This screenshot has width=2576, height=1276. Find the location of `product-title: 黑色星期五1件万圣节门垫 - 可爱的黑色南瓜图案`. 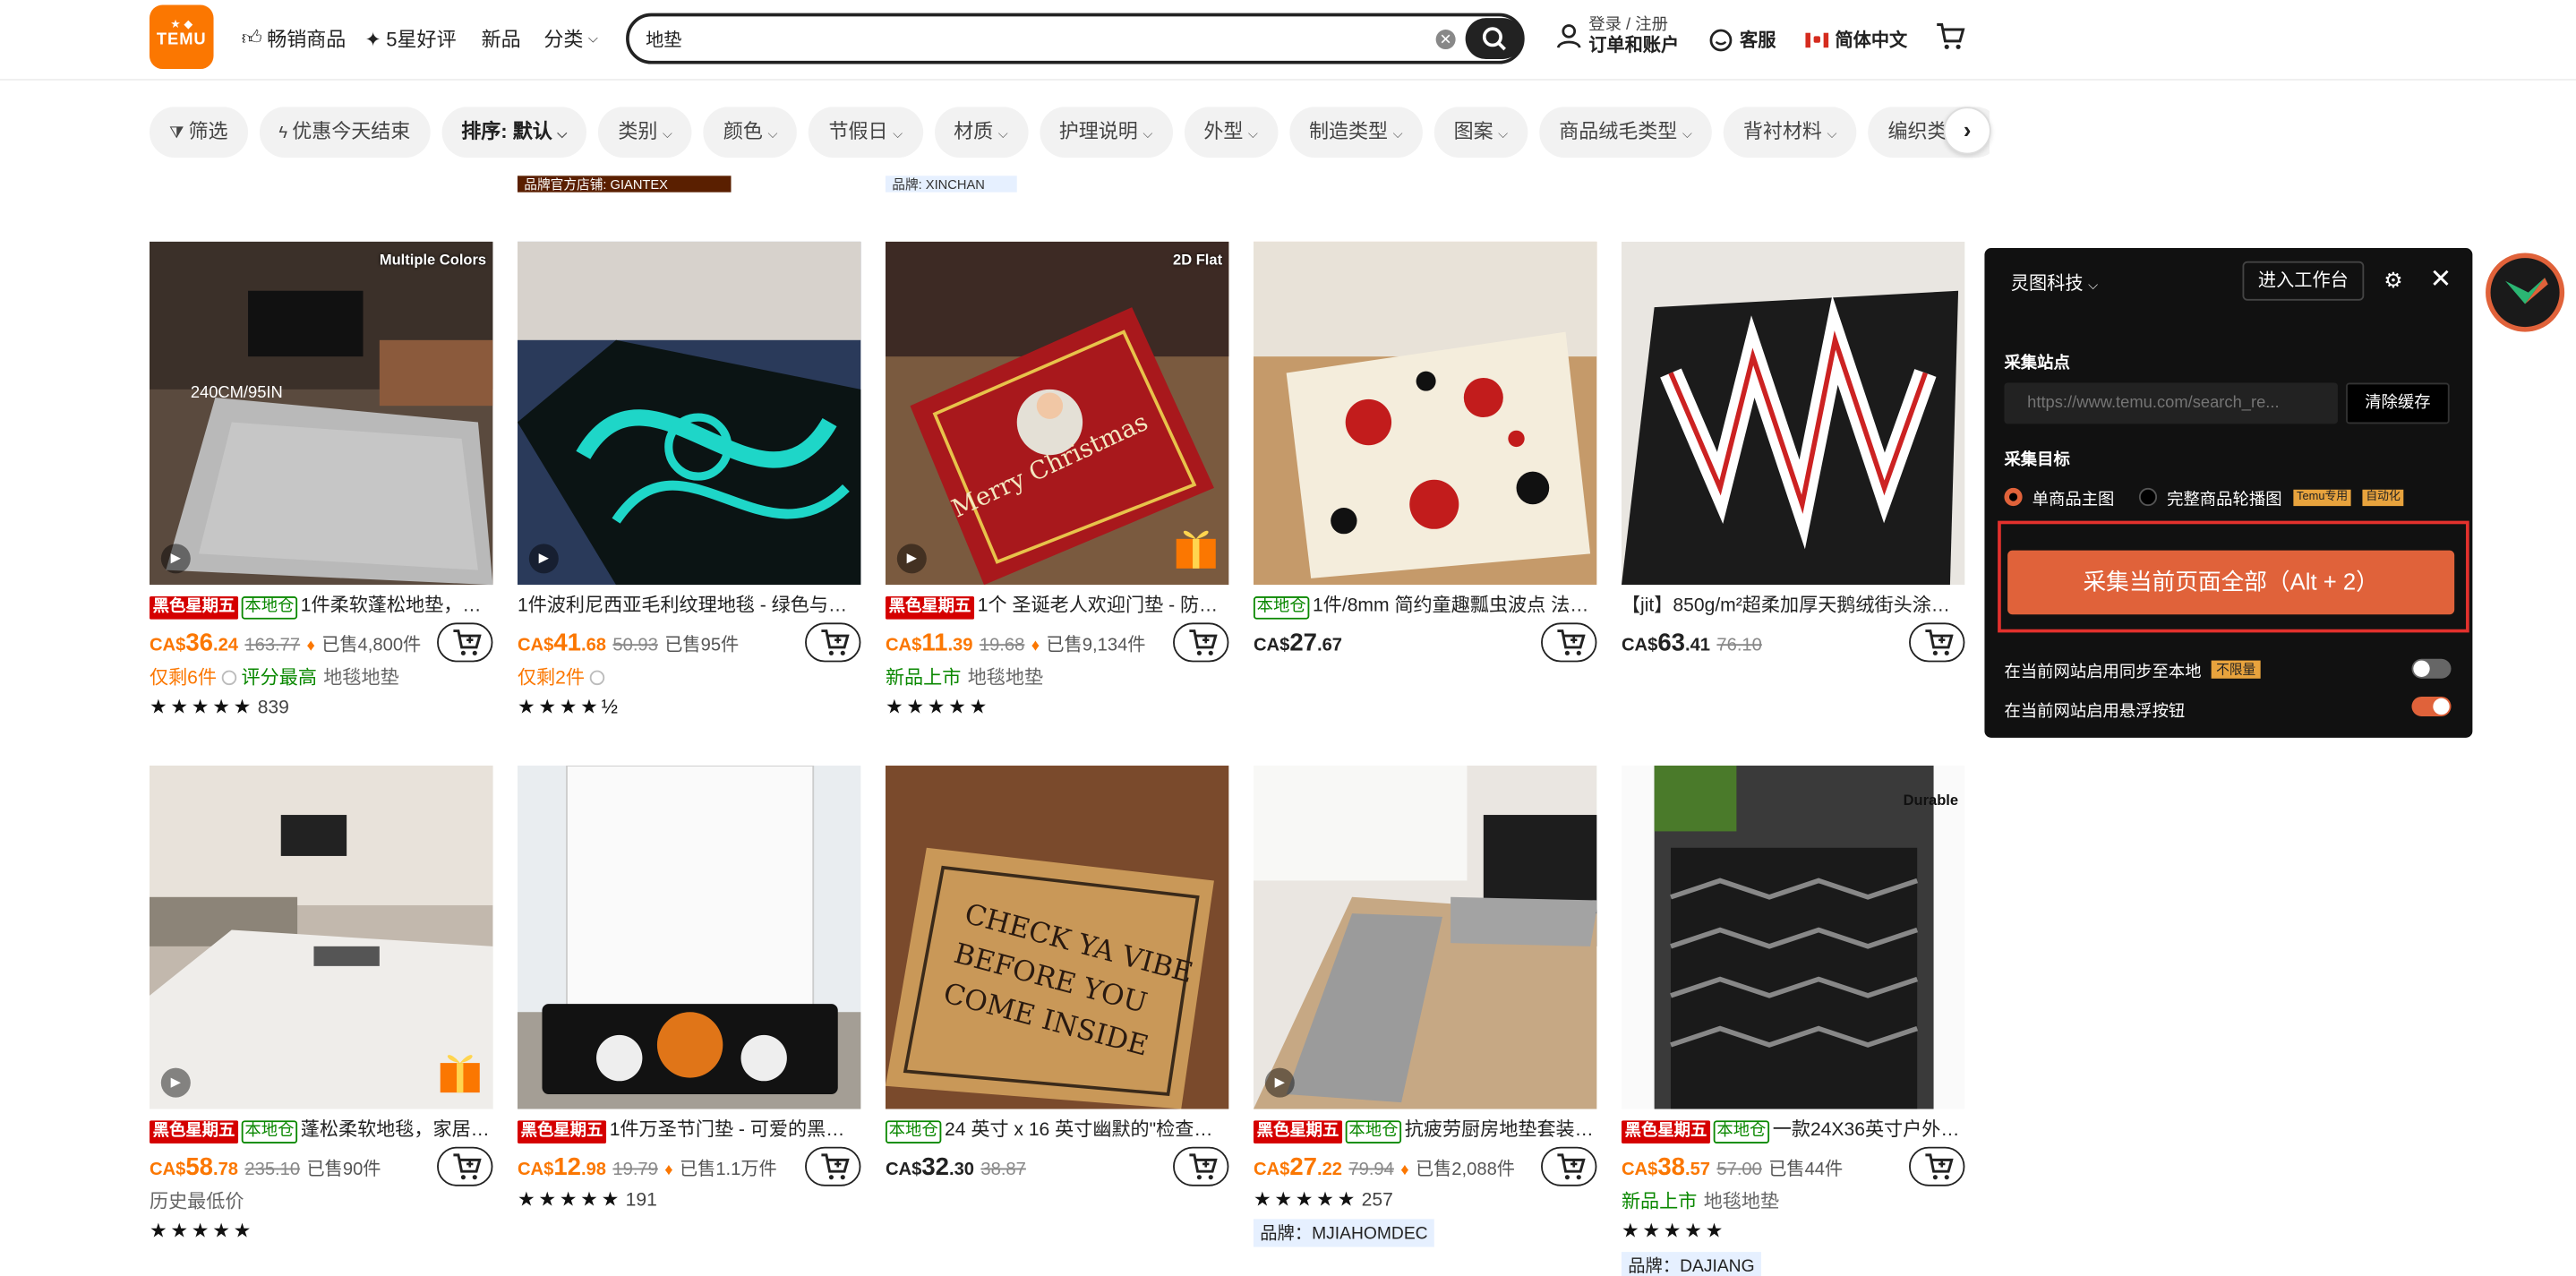

product-title: 黑色星期五1件万圣节门垫 - 可爱的黑色南瓜图案 is located at coordinates (689, 1131).